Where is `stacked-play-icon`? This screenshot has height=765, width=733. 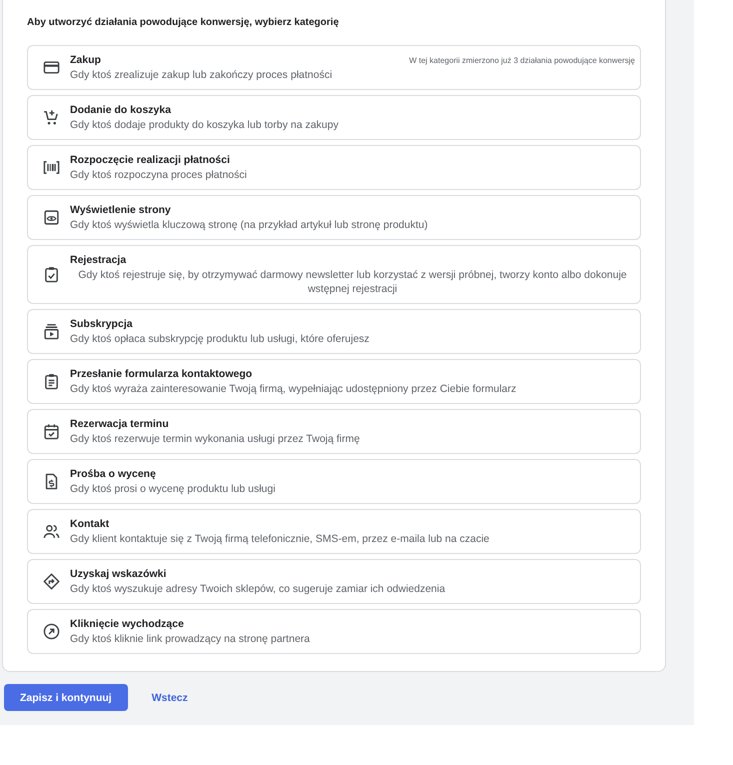
stacked-play-icon is located at coordinates (51, 331).